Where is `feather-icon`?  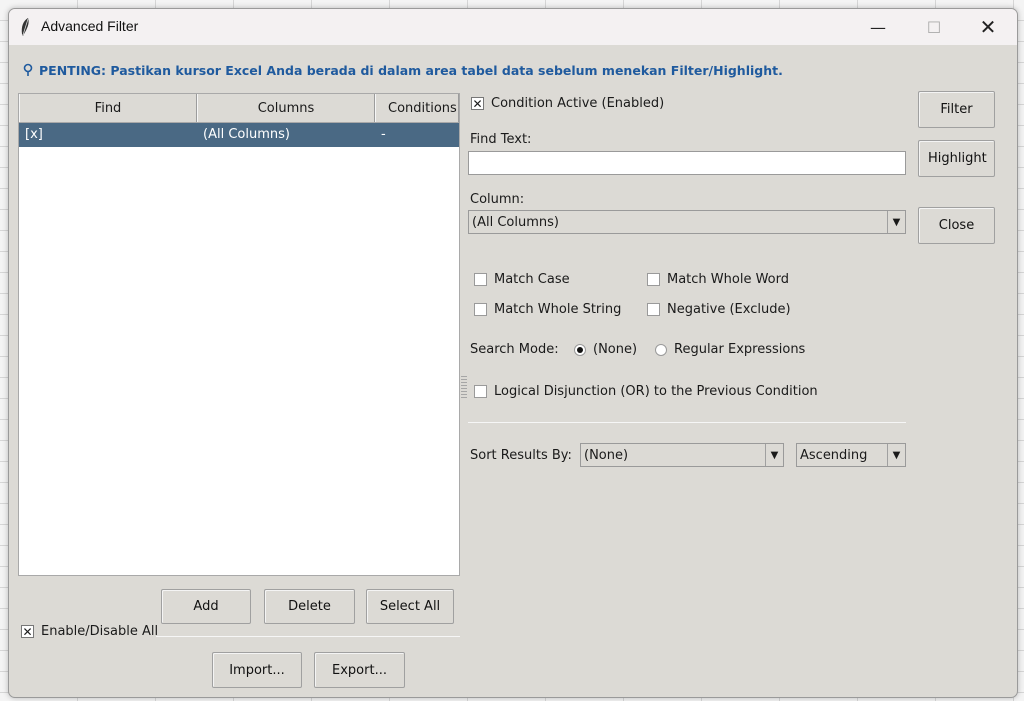 feather-icon is located at coordinates (25, 27).